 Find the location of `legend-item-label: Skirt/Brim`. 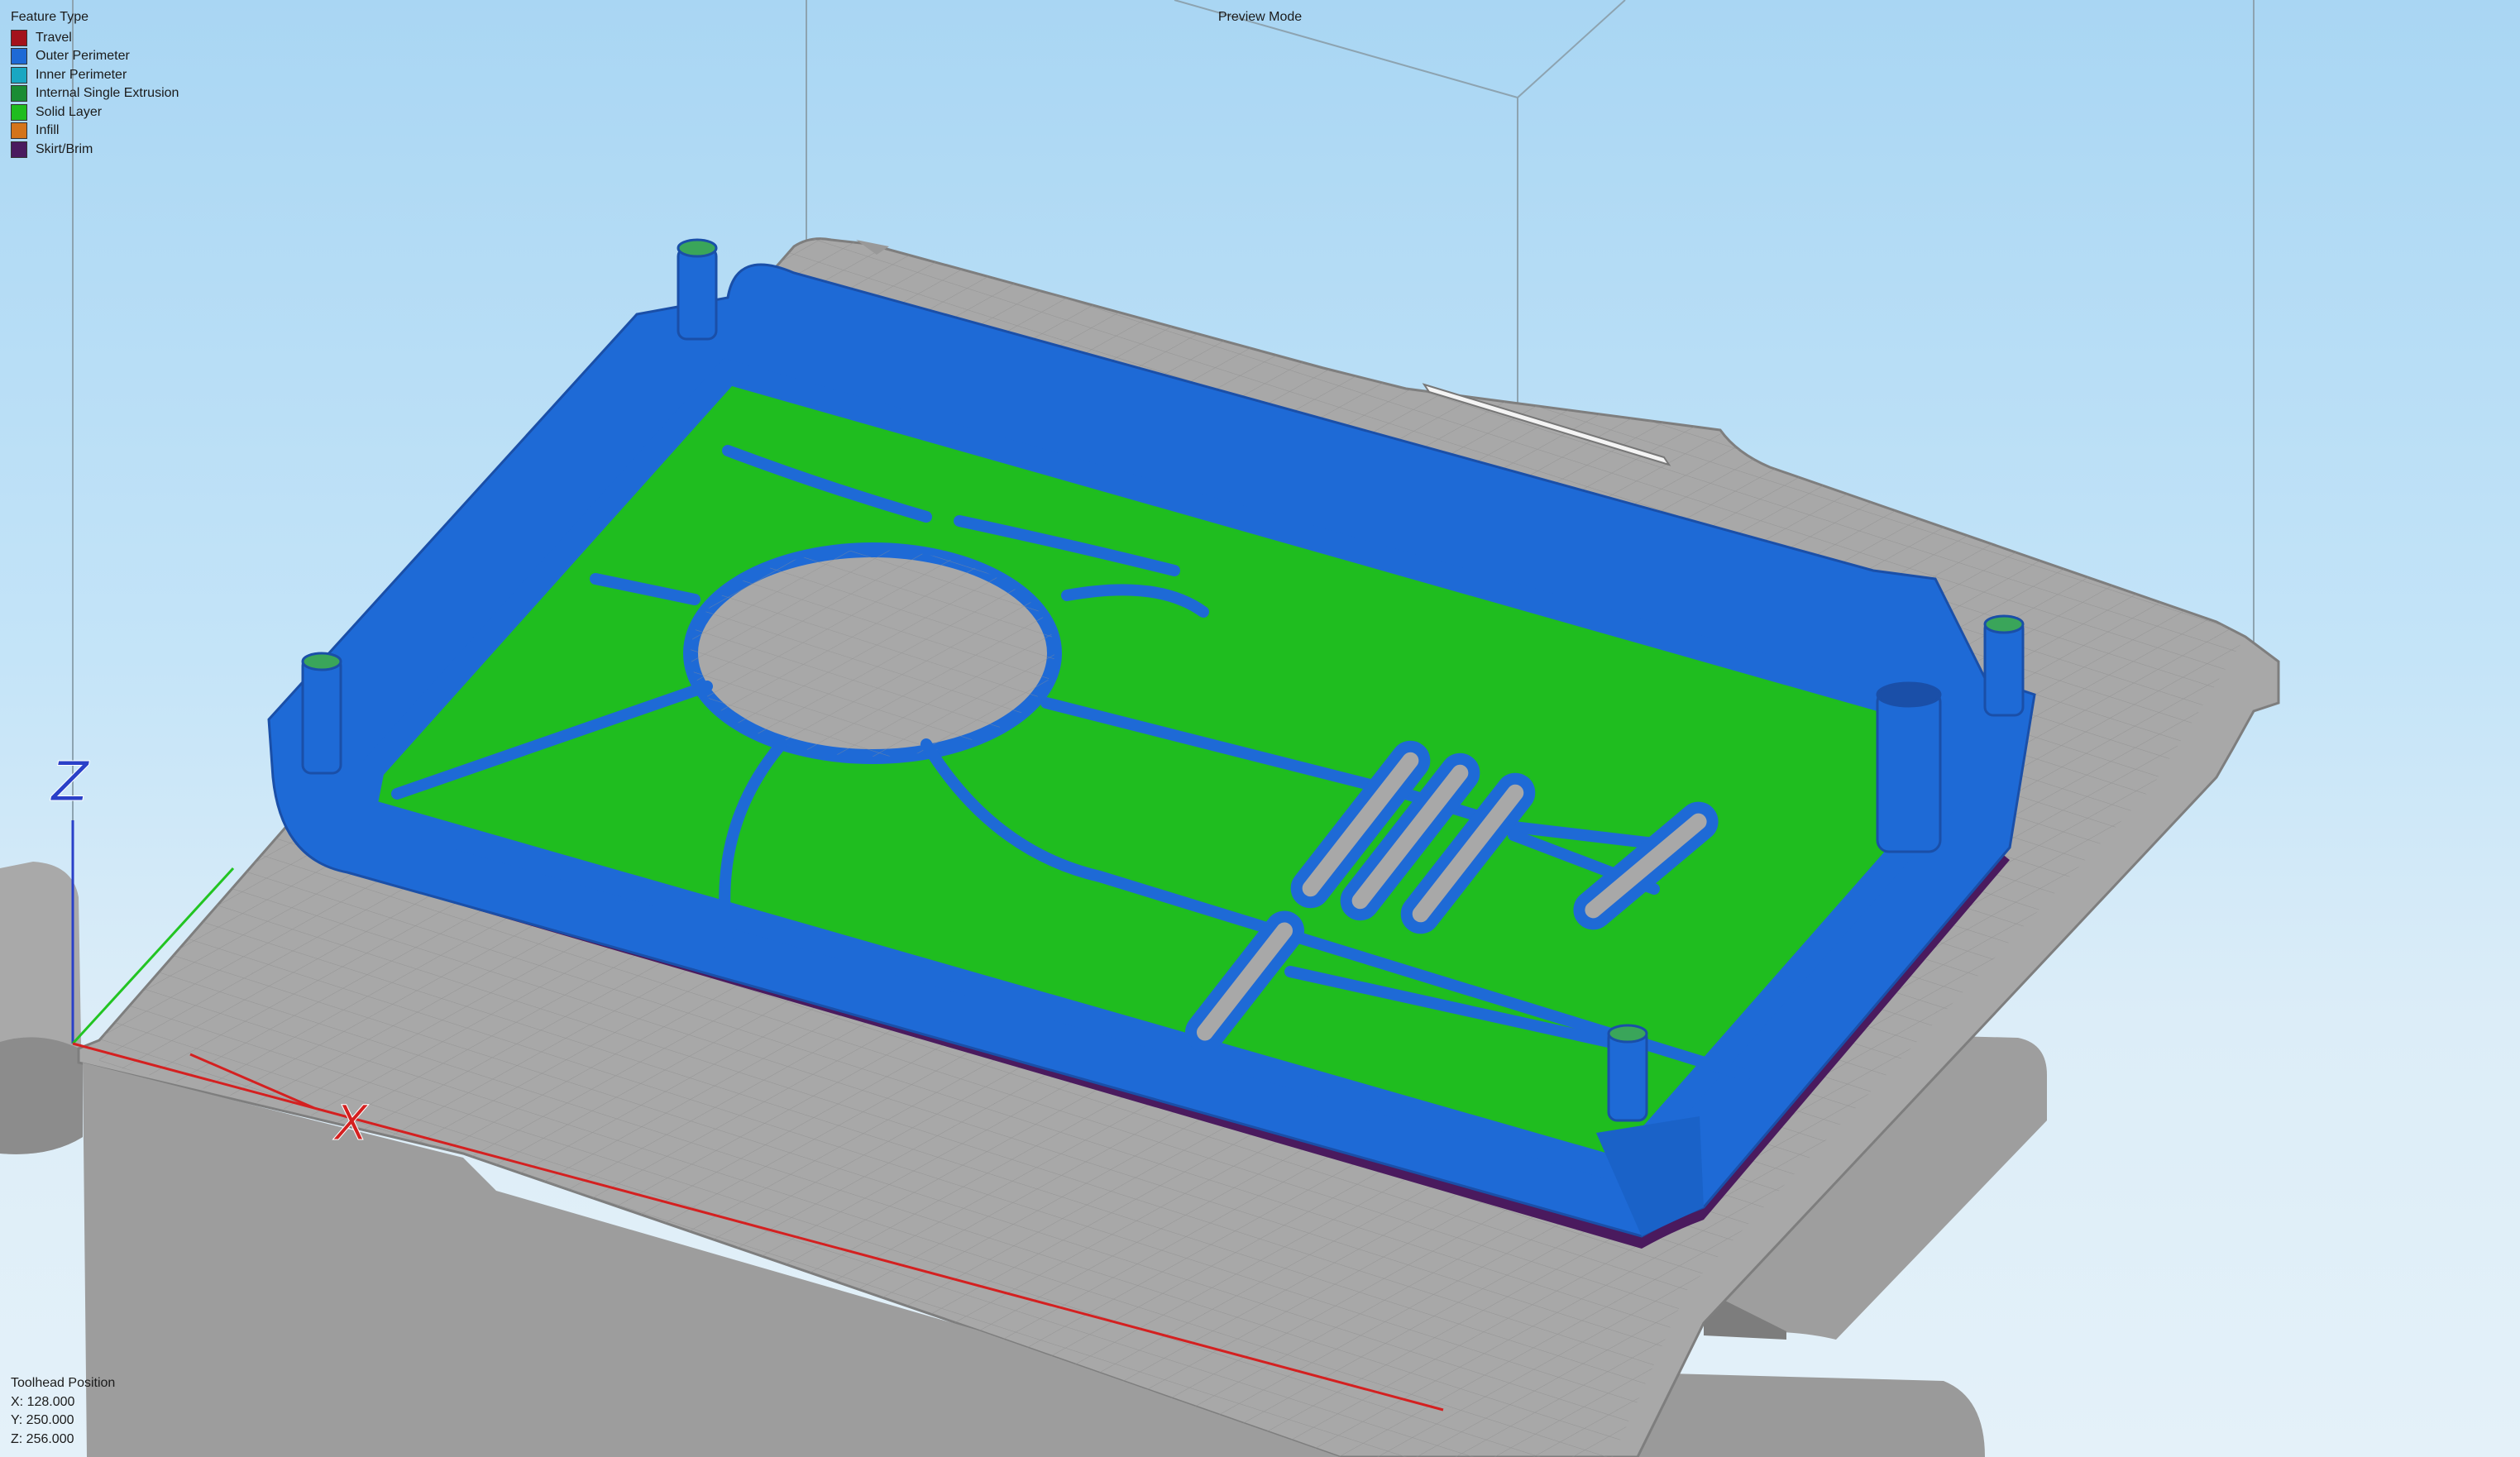

legend-item-label: Skirt/Brim is located at coordinates (64, 148).